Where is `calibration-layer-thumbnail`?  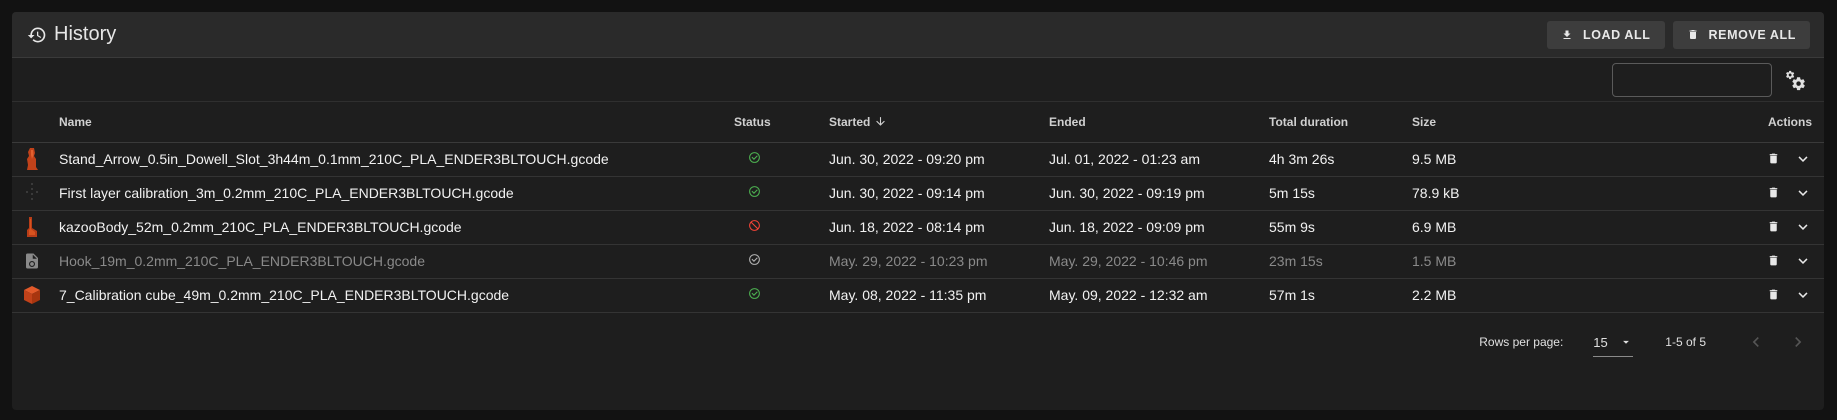
calibration-layer-thumbnail is located at coordinates (32, 193).